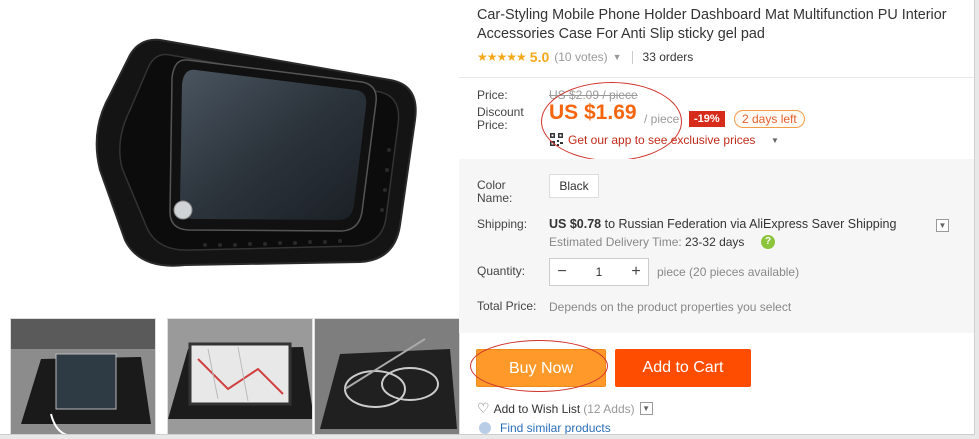 The image size is (979, 439). What do you see at coordinates (502, 224) in the screenshot?
I see `shipping-label: Shipping:` at bounding box center [502, 224].